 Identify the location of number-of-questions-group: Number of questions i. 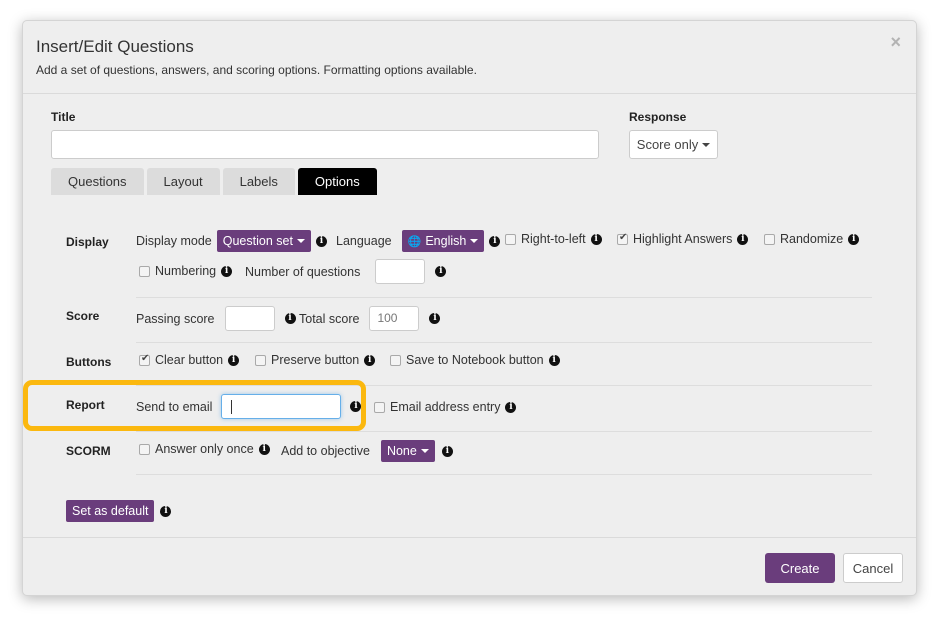
(346, 271).